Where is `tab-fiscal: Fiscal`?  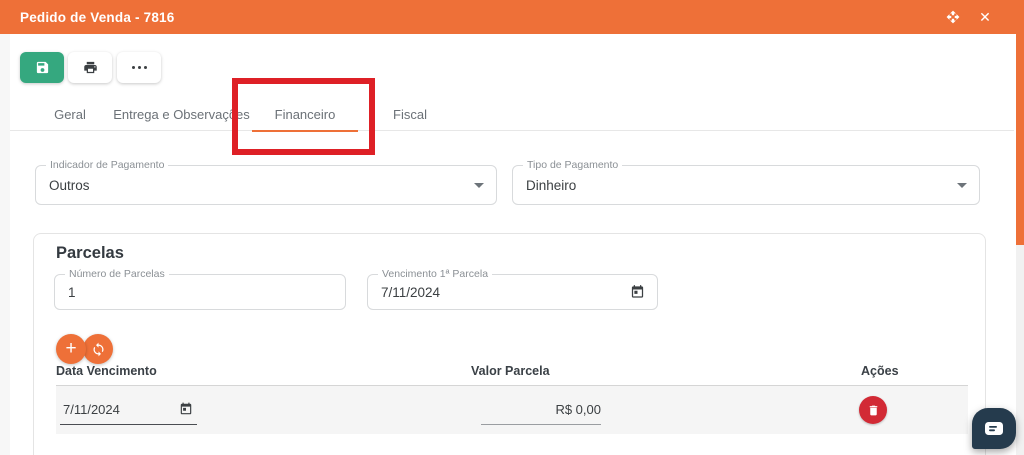
tab-fiscal: Fiscal is located at coordinates (410, 115).